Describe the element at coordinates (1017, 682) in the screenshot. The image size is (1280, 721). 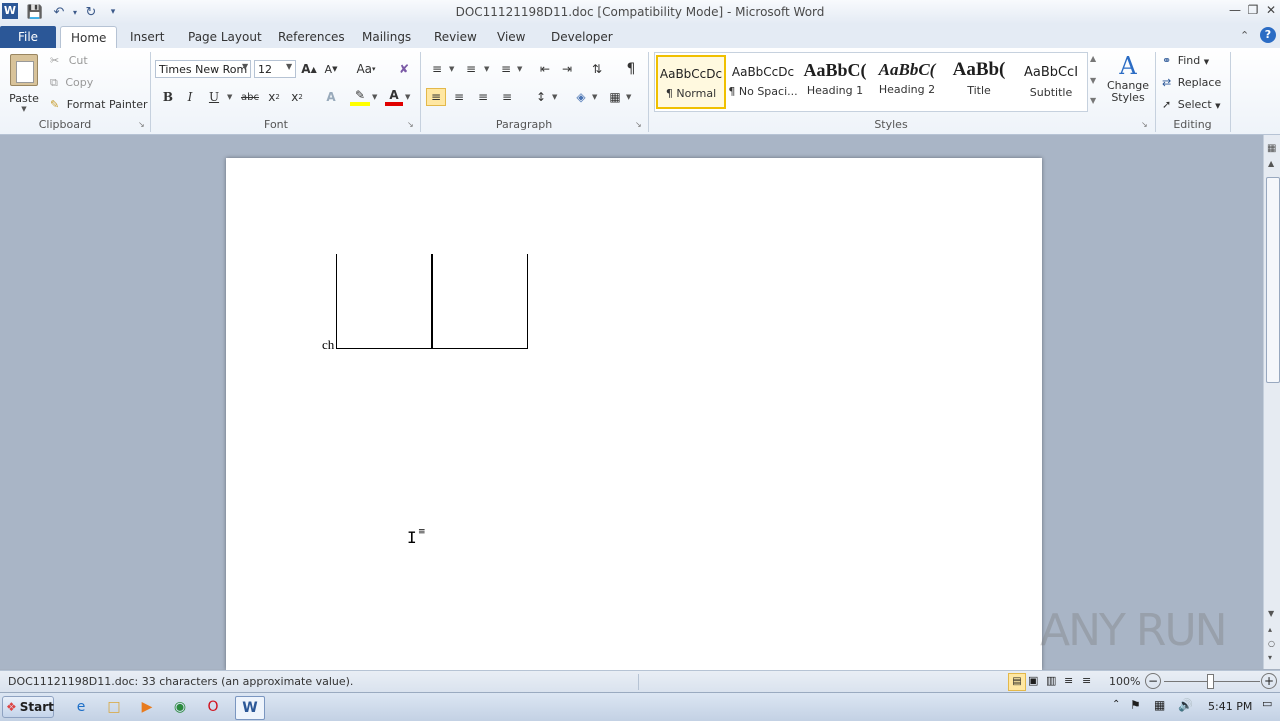
I see `print-layout-view-icon: ▤` at that location.